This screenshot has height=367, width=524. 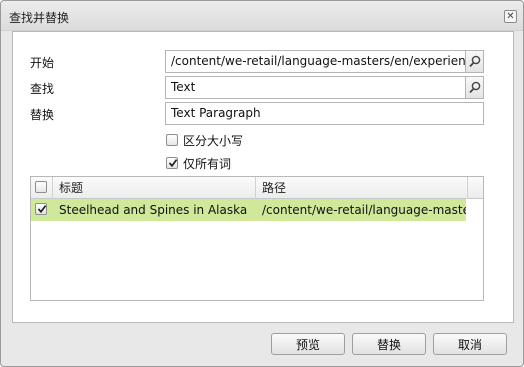 What do you see at coordinates (42, 63) in the screenshot?
I see `start-label: 开始` at bounding box center [42, 63].